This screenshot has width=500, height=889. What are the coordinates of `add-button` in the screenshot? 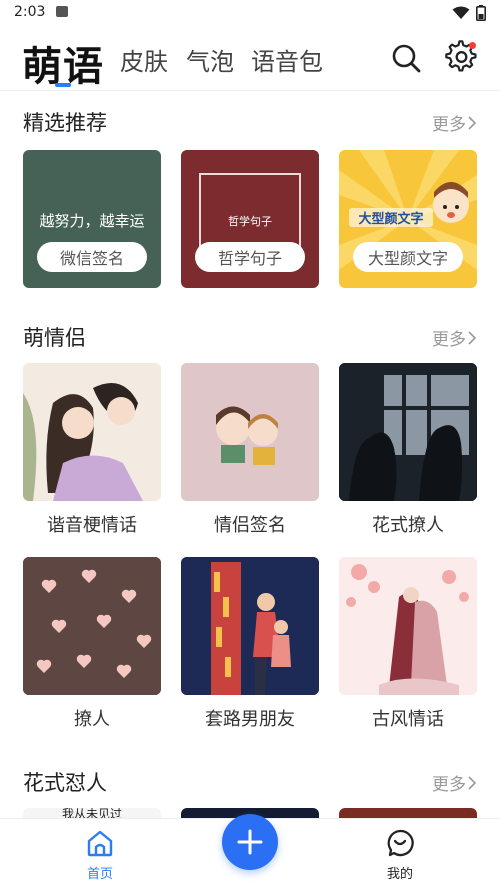 It's located at (250, 842).